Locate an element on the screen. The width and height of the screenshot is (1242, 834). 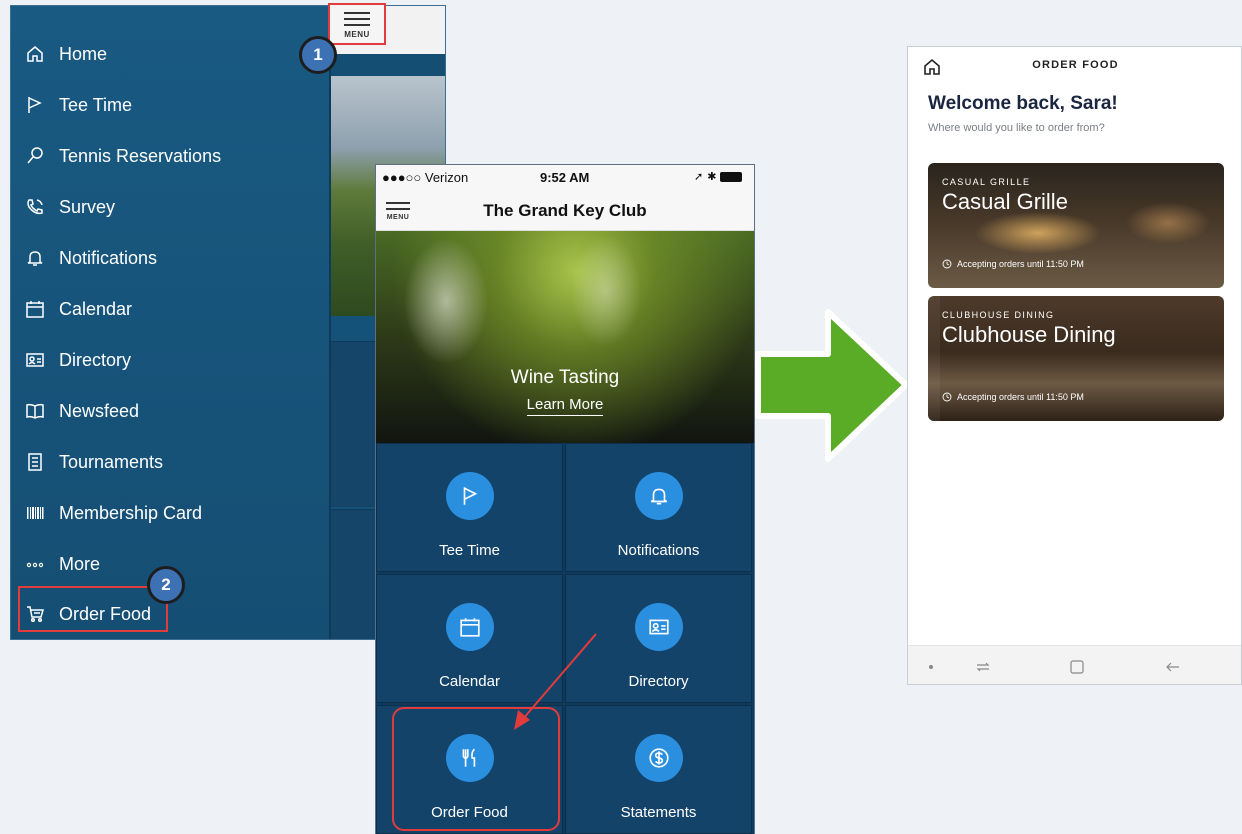
red-pointer-arrow-icon is located at coordinates (555, 681).